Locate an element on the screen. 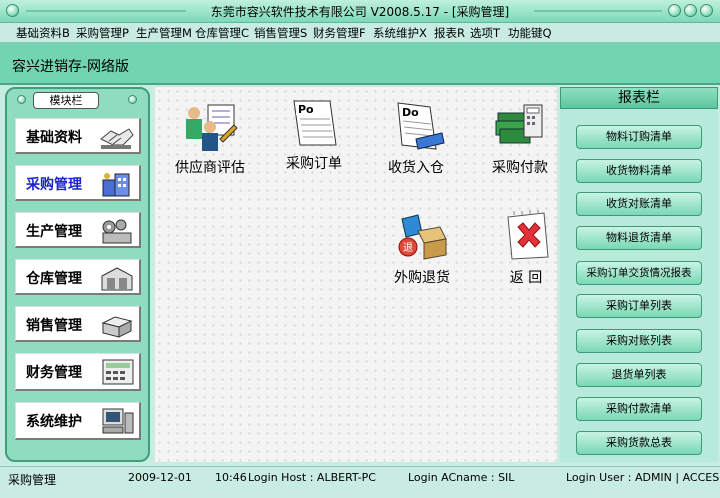  supplier-eval-label: 供应商评估 is located at coordinates (210, 168).